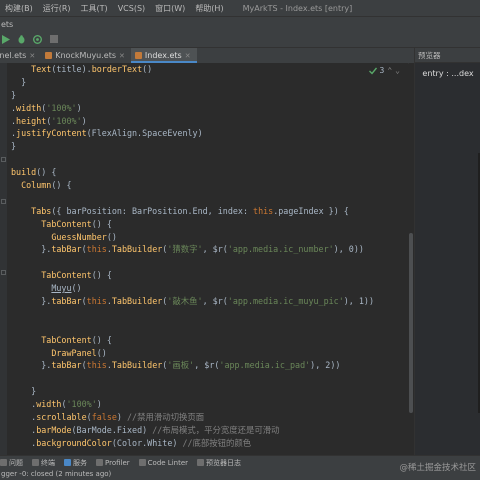 The width and height of the screenshot is (480, 480). Describe the element at coordinates (5, 39) in the screenshot. I see `run-icon` at that location.